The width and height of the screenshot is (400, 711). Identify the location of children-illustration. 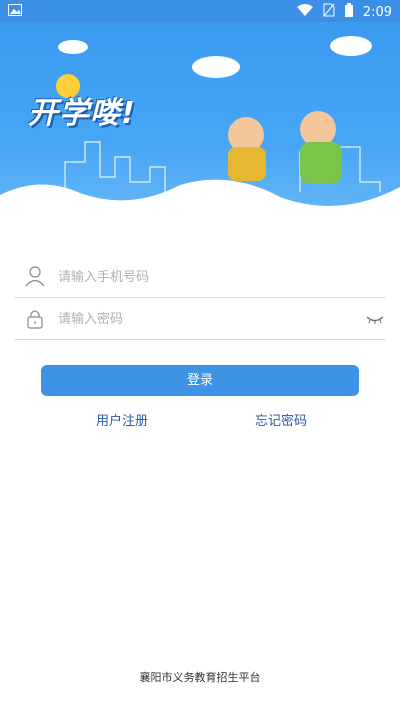
(285, 147).